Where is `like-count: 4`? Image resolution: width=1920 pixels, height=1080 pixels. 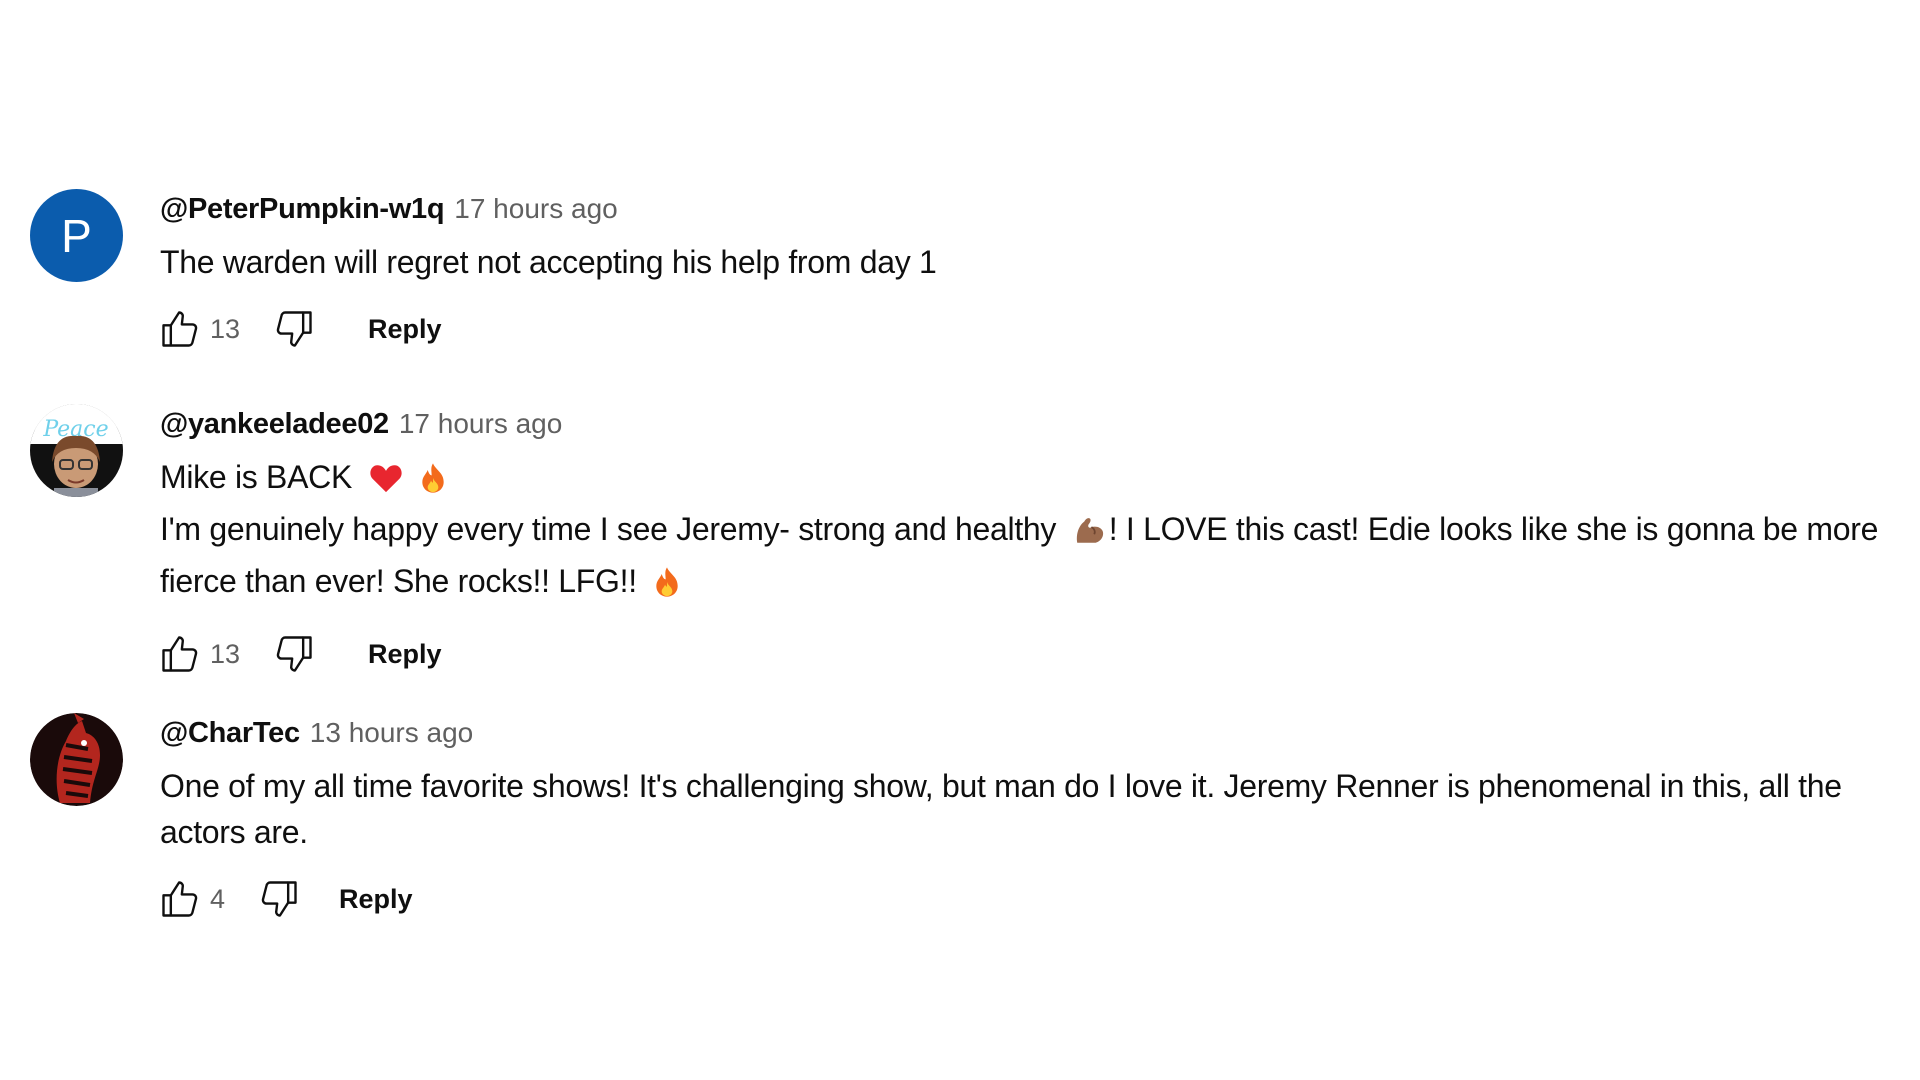
like-count: 4 is located at coordinates (218, 898).